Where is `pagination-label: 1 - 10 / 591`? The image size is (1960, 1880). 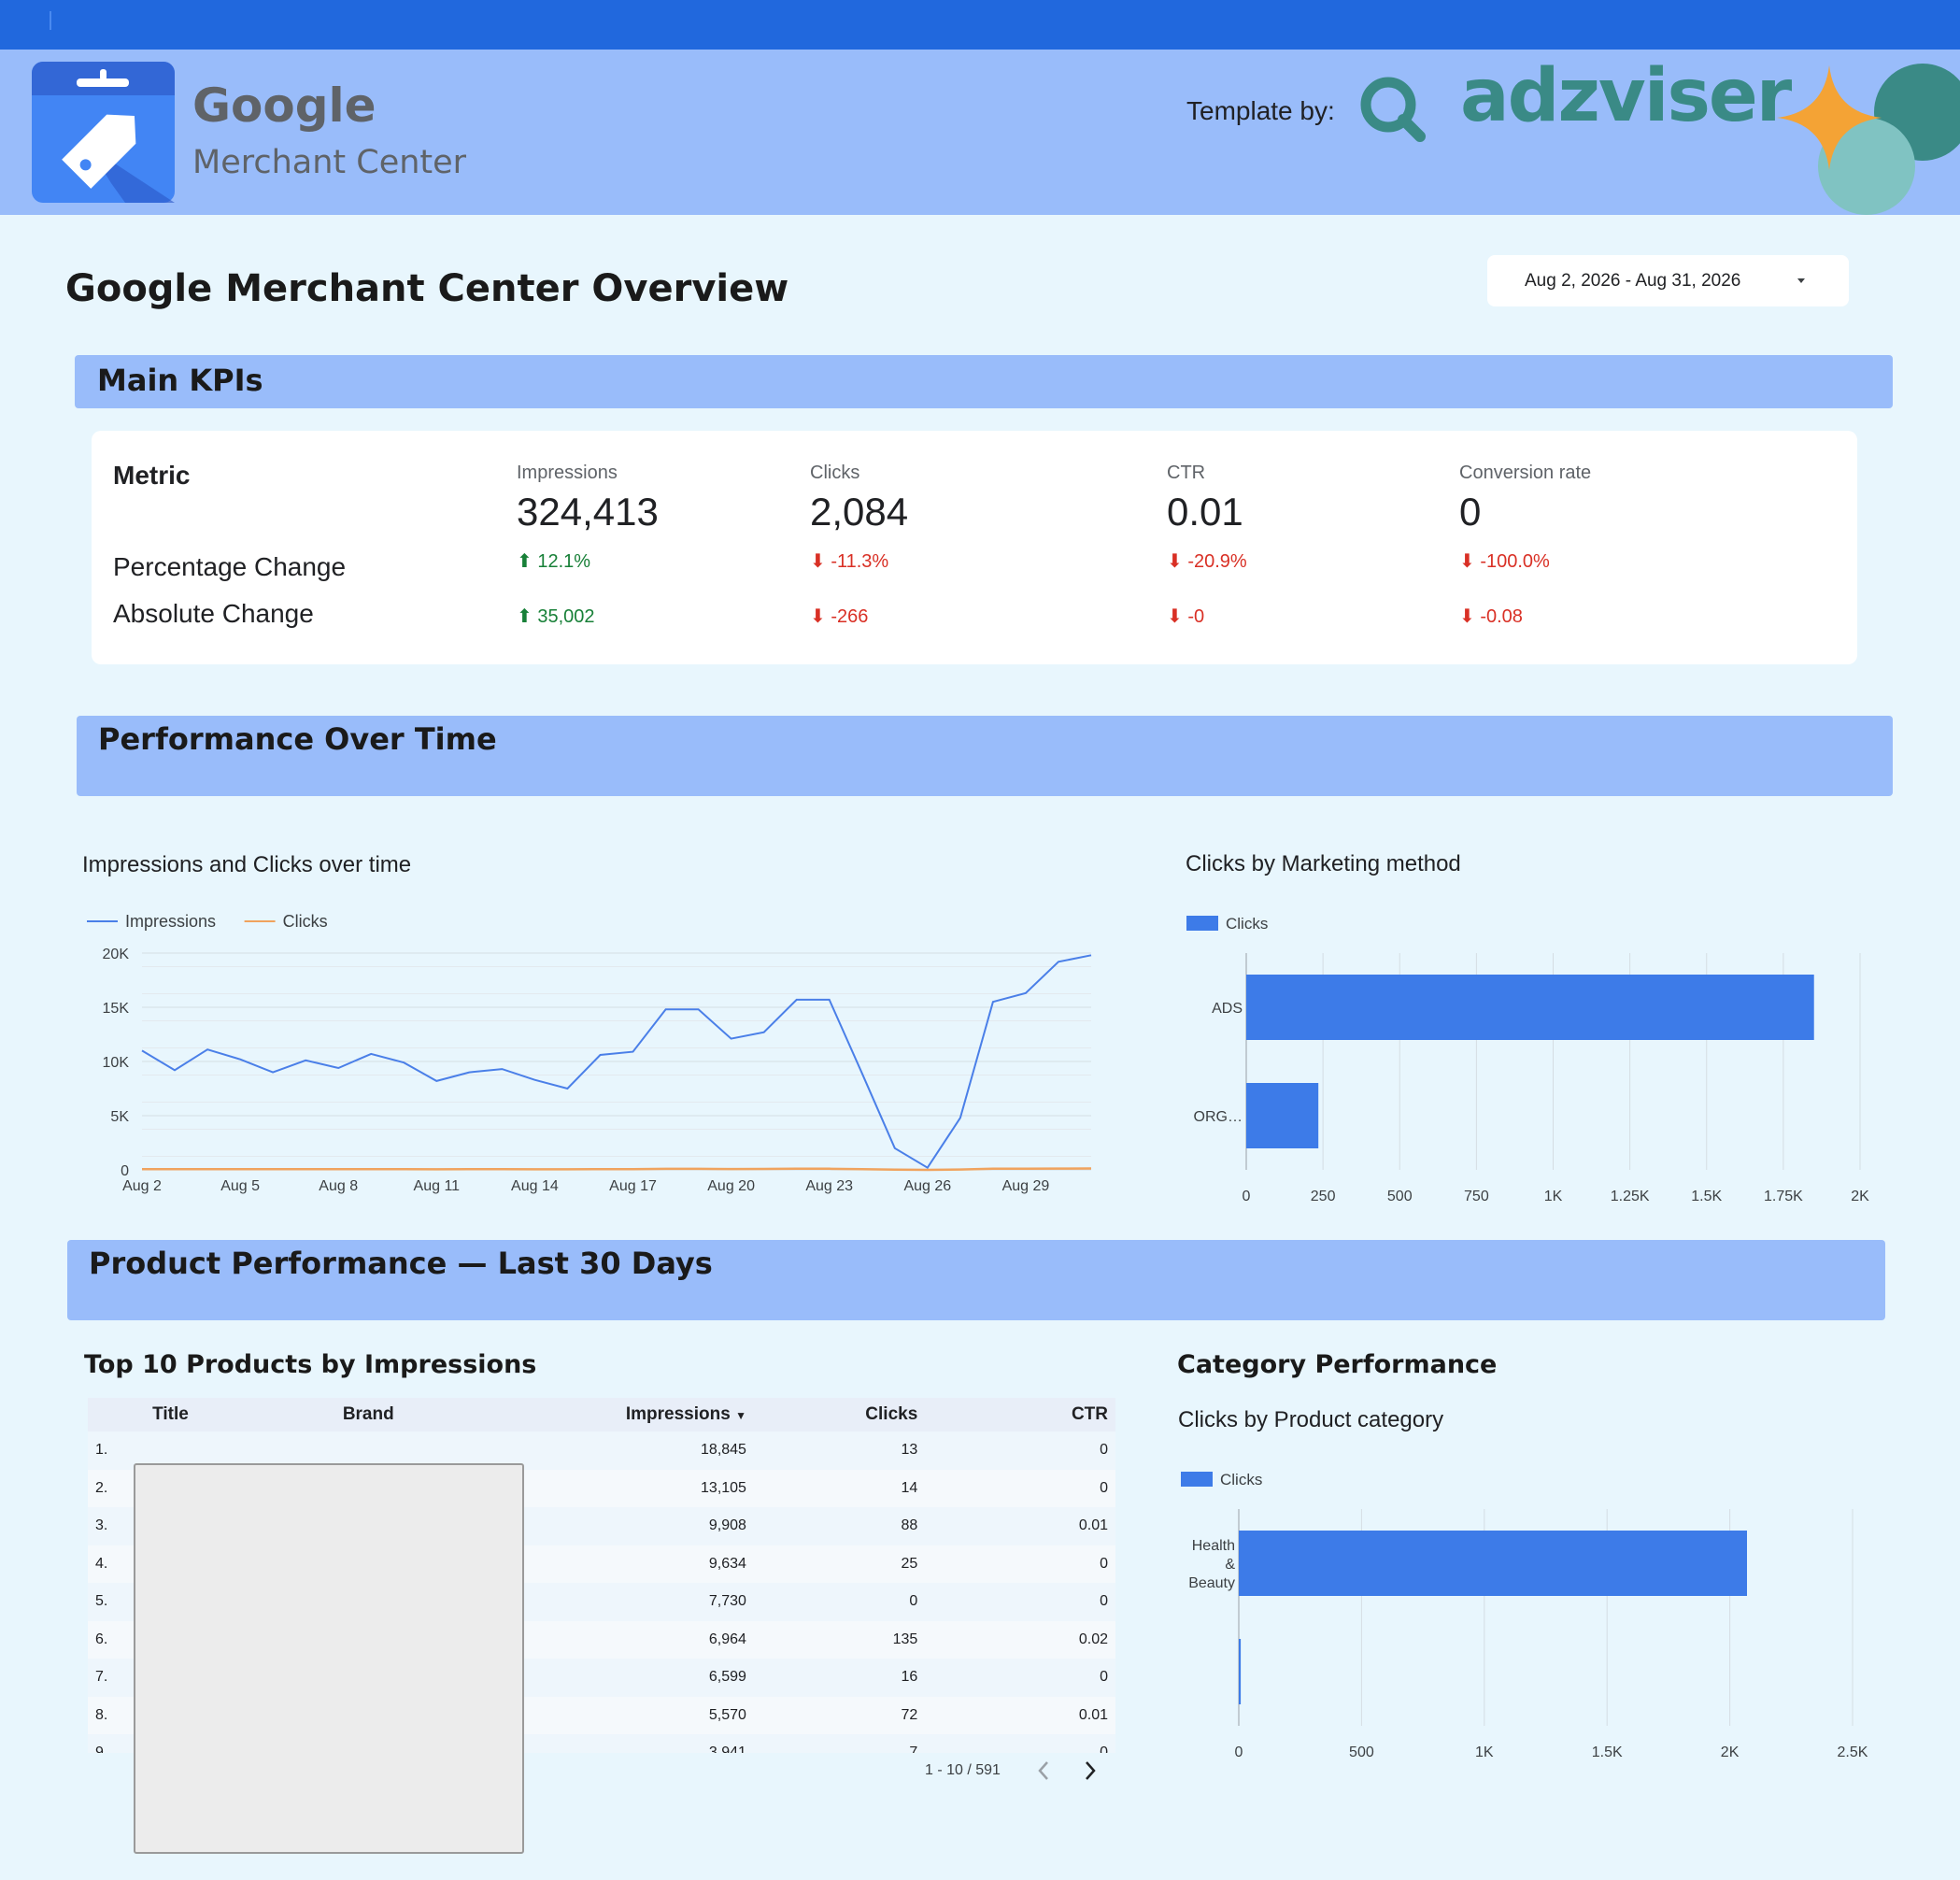
pagination-label: 1 - 10 / 591 is located at coordinates (963, 1770).